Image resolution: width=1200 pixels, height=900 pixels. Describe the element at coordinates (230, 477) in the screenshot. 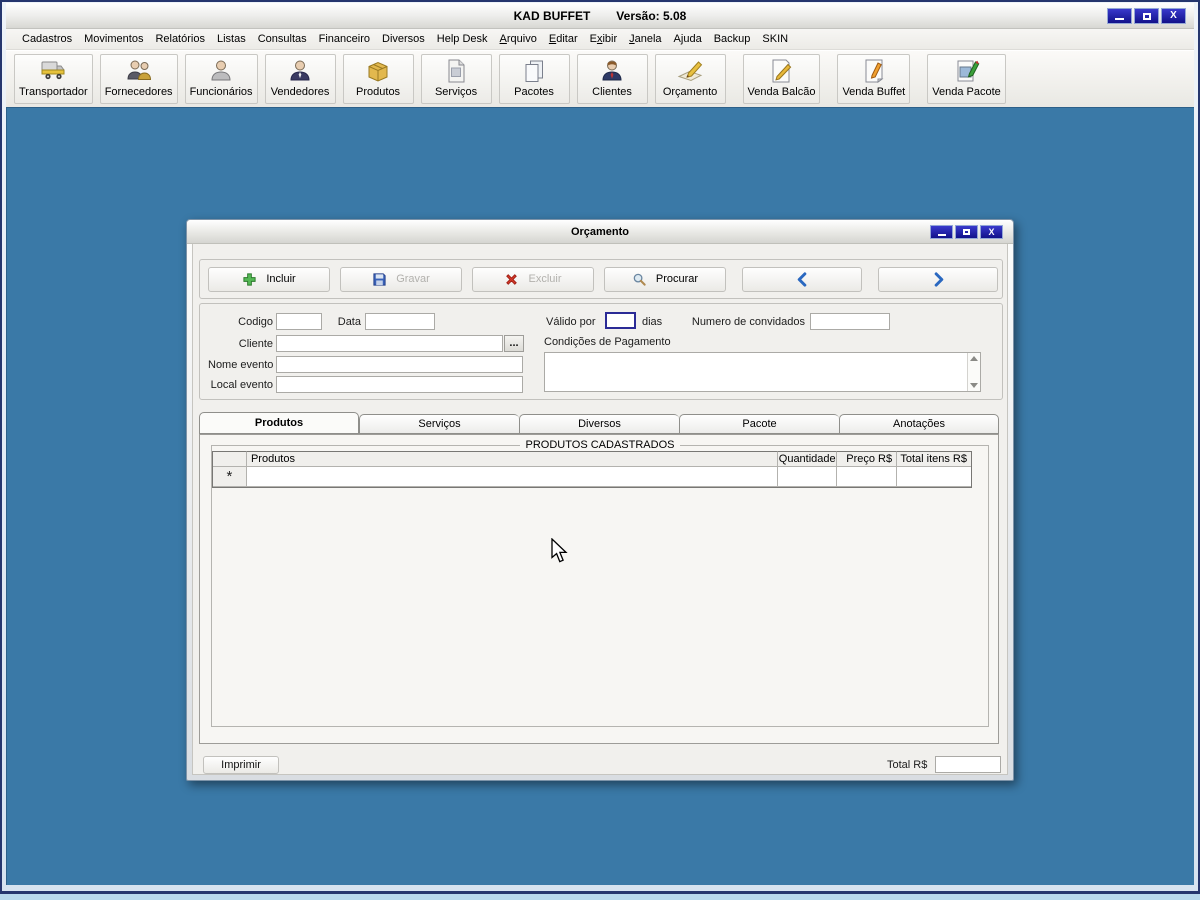

I see `new-row-indicator: *` at that location.